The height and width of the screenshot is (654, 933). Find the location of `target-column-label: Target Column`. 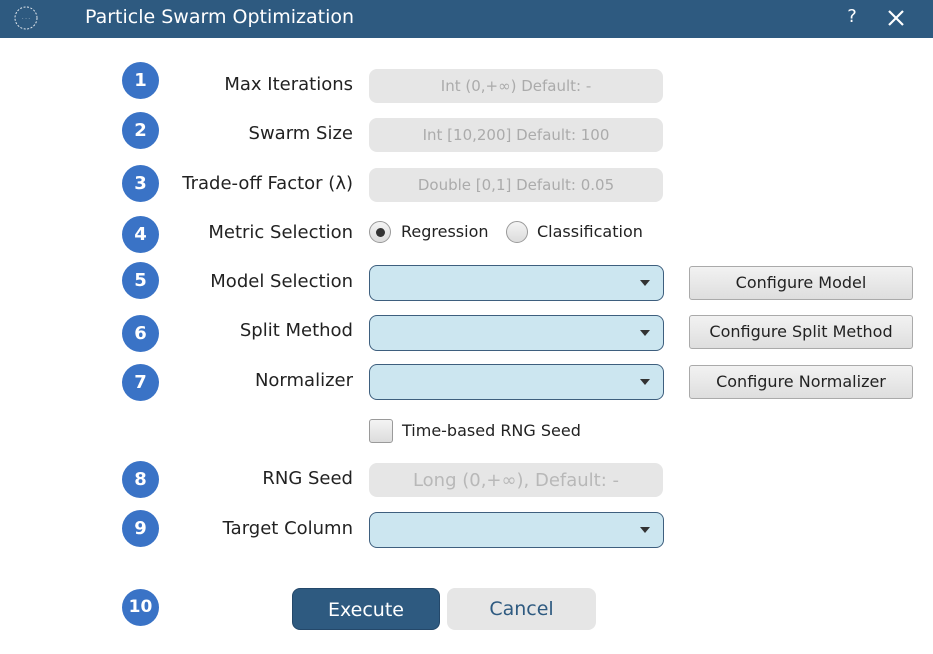

target-column-label: Target Column is located at coordinates (287, 528).